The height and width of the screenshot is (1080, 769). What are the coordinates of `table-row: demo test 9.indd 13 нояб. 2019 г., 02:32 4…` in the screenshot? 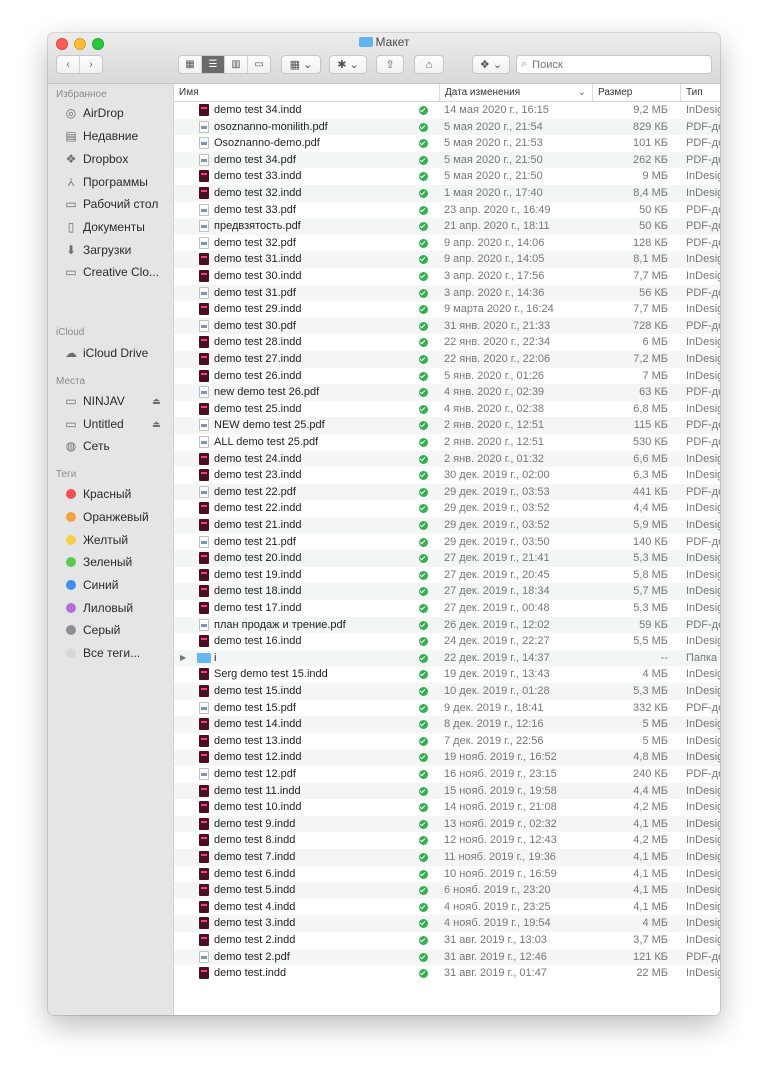 It's located at (447, 824).